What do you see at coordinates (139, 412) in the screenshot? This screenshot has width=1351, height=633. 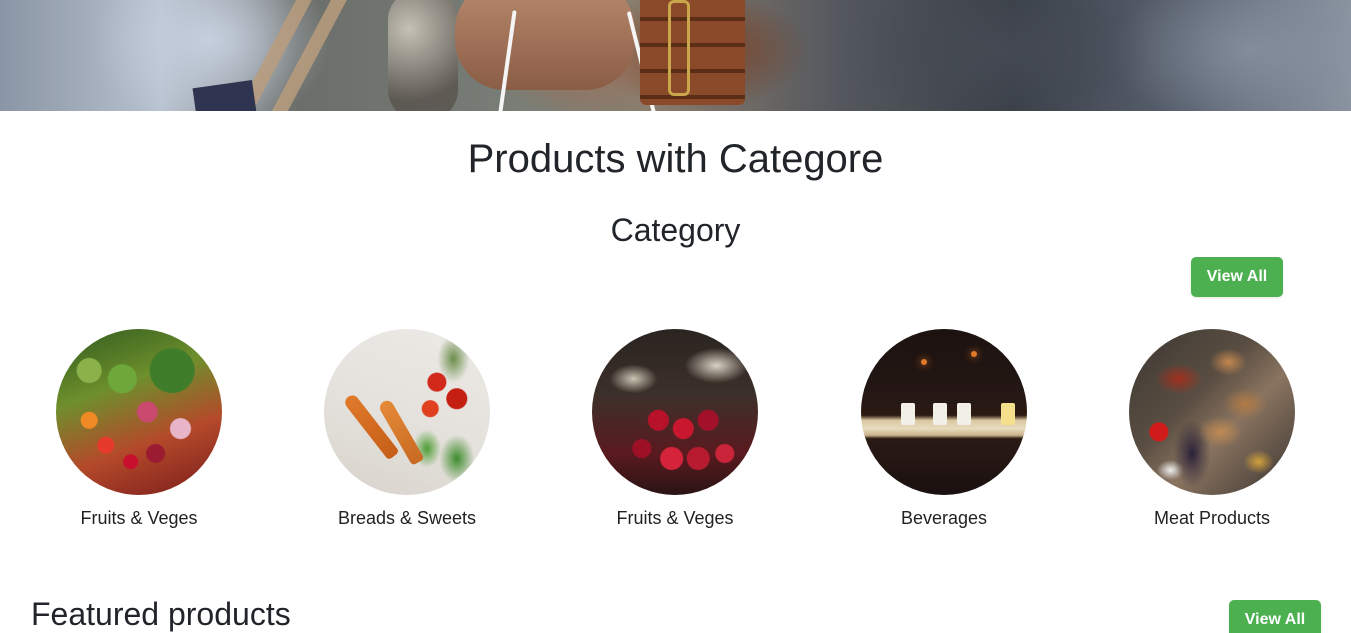 I see `fruits-vegetables-image` at bounding box center [139, 412].